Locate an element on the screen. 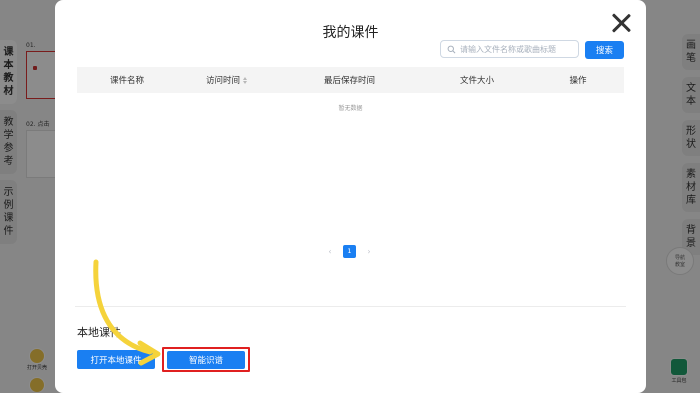 This screenshot has width=700, height=393. column-header-file-size: 文件大小 is located at coordinates (476, 81).